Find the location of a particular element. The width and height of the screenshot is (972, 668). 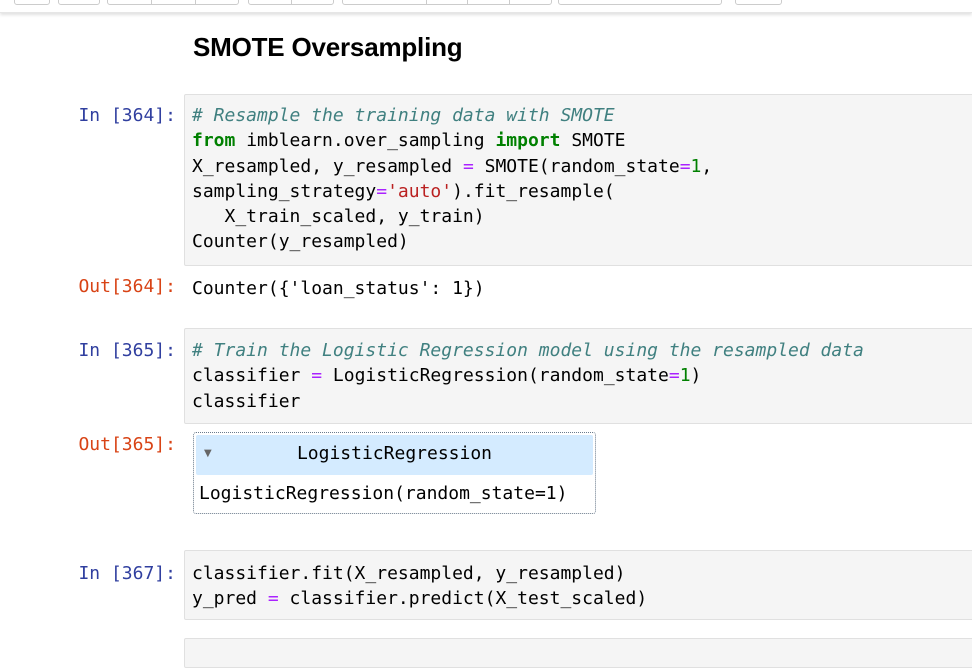

estimator-title: LogisticRegression is located at coordinates (394, 453).